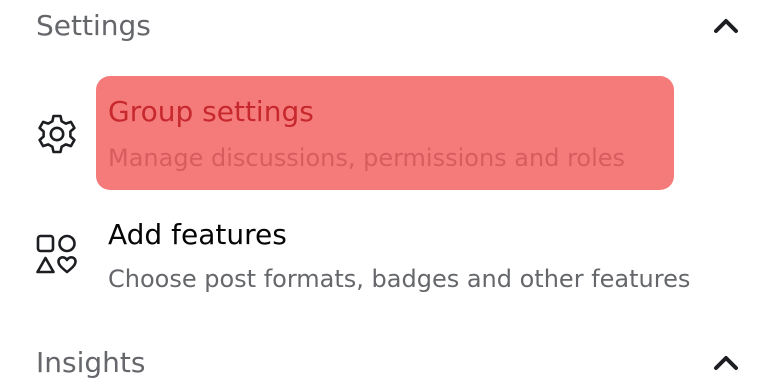 The image size is (768, 382). Describe the element at coordinates (91, 362) in the screenshot. I see `insights-section-title: Insights` at that location.